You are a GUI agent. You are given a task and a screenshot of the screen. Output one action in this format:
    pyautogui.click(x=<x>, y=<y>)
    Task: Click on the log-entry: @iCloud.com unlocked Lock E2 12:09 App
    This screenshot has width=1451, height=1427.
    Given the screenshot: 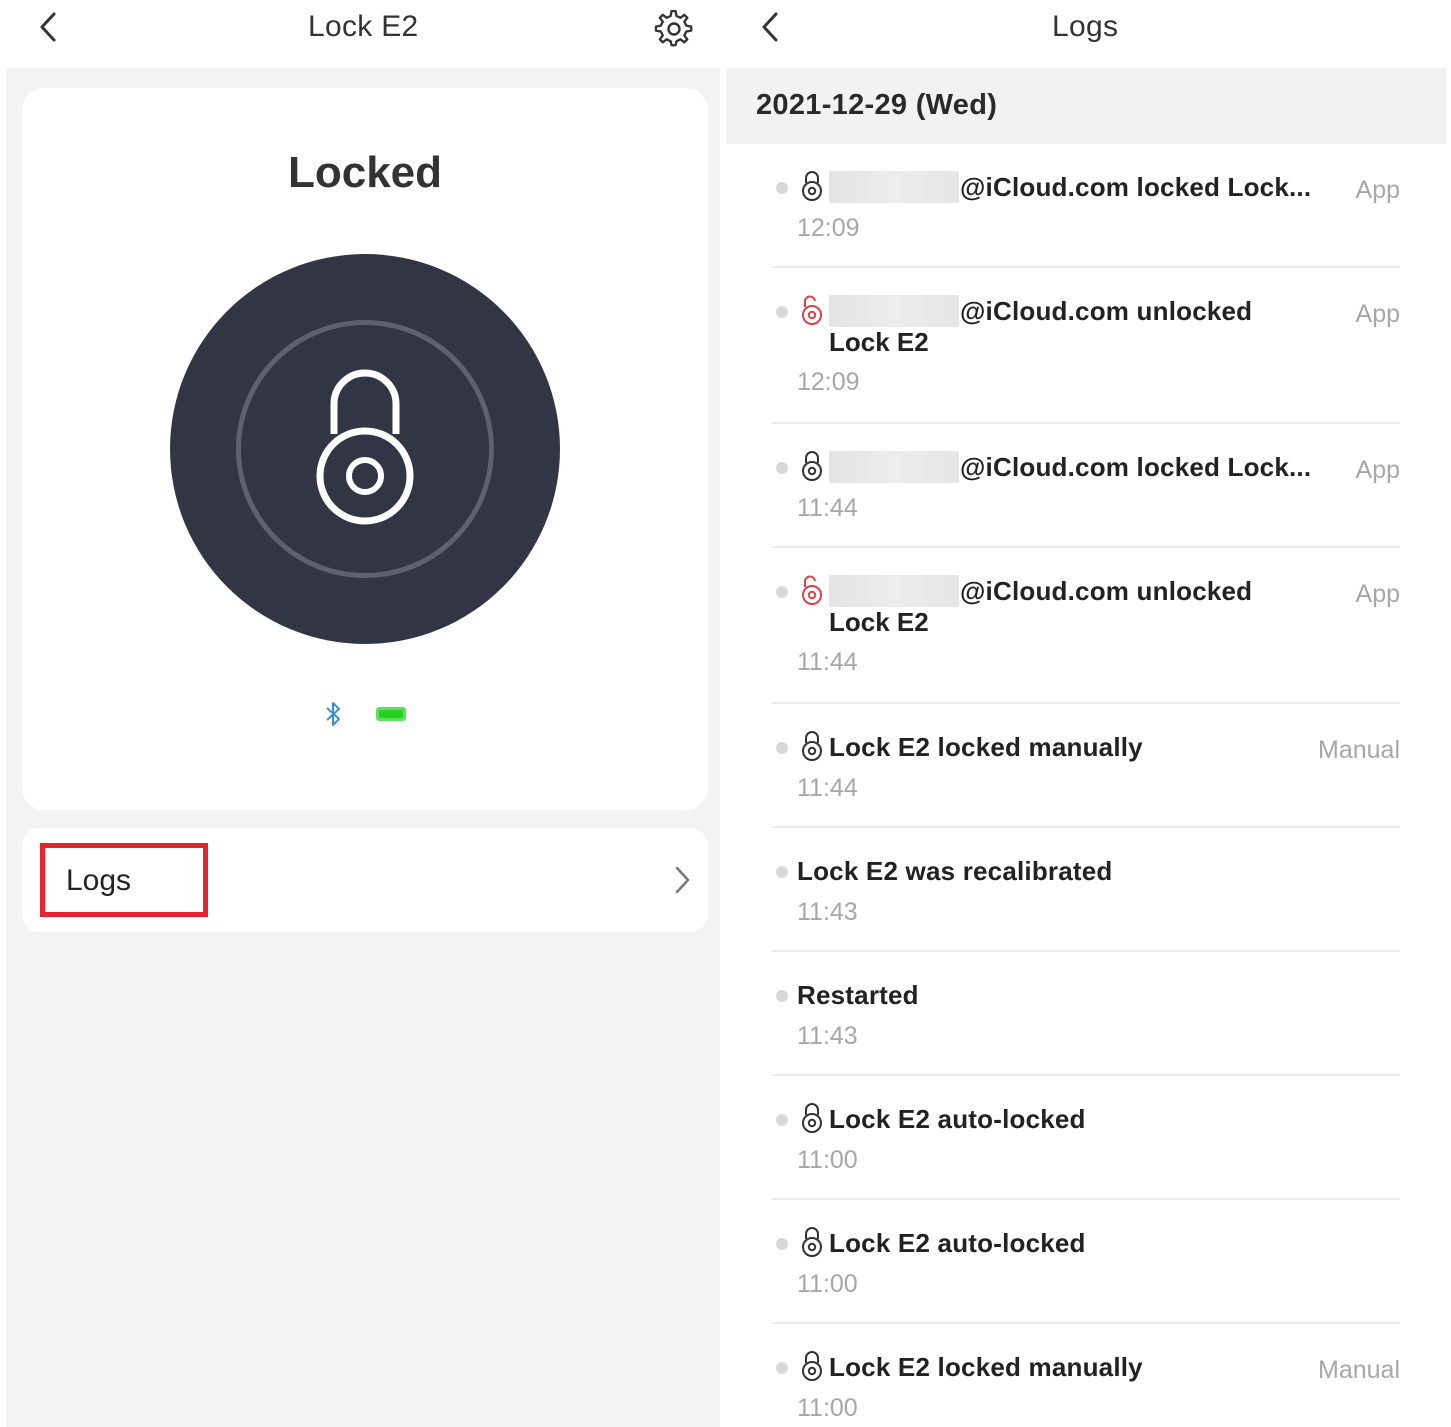 What is the action you would take?
    pyautogui.click(x=1086, y=344)
    